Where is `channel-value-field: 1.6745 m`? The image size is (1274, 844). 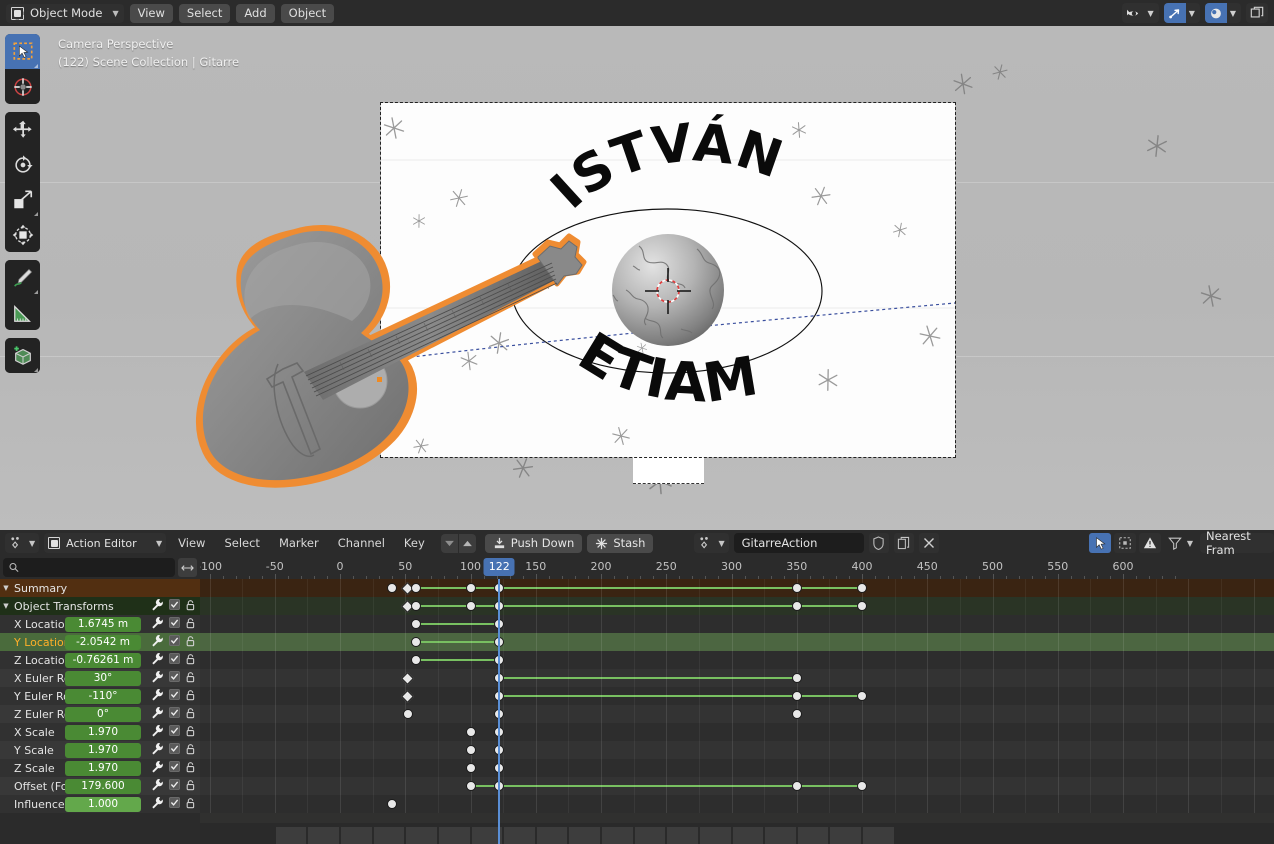
channel-value-field: 1.6745 m is located at coordinates (103, 624).